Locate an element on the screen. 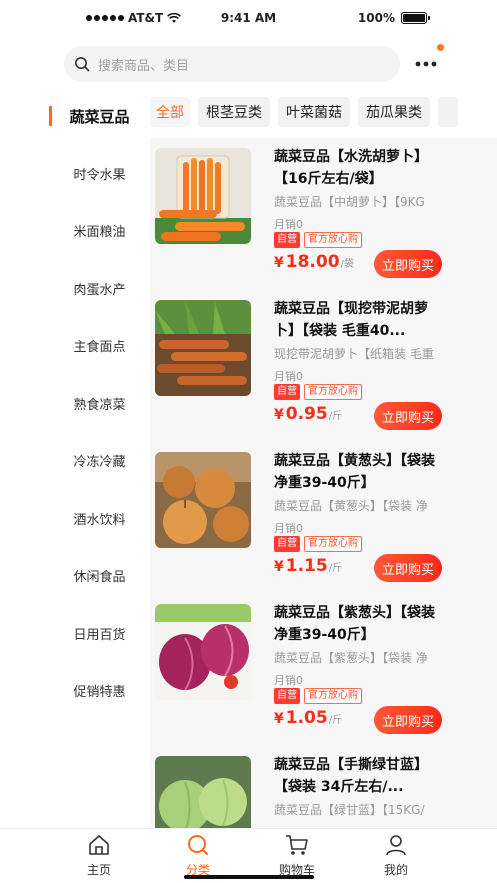  tab-label: 我的 is located at coordinates (395, 870).